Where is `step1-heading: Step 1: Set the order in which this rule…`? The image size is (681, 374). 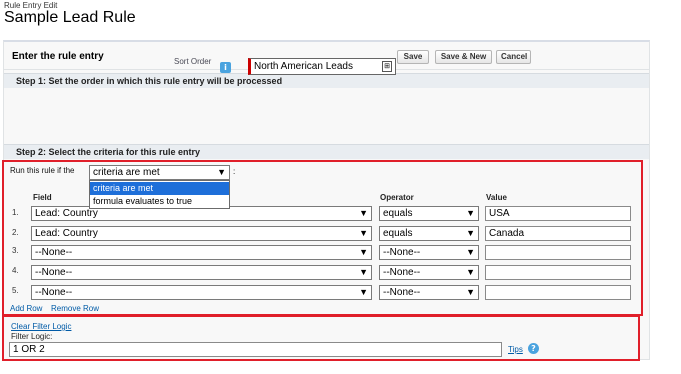 step1-heading: Step 1: Set the order in which this rule… is located at coordinates (326, 80).